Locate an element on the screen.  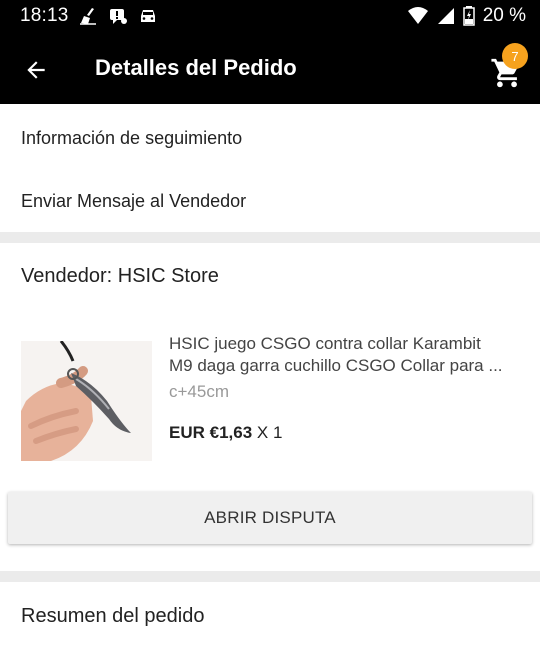
price-row: EUR €1,63 X 1 is located at coordinates (225, 433).